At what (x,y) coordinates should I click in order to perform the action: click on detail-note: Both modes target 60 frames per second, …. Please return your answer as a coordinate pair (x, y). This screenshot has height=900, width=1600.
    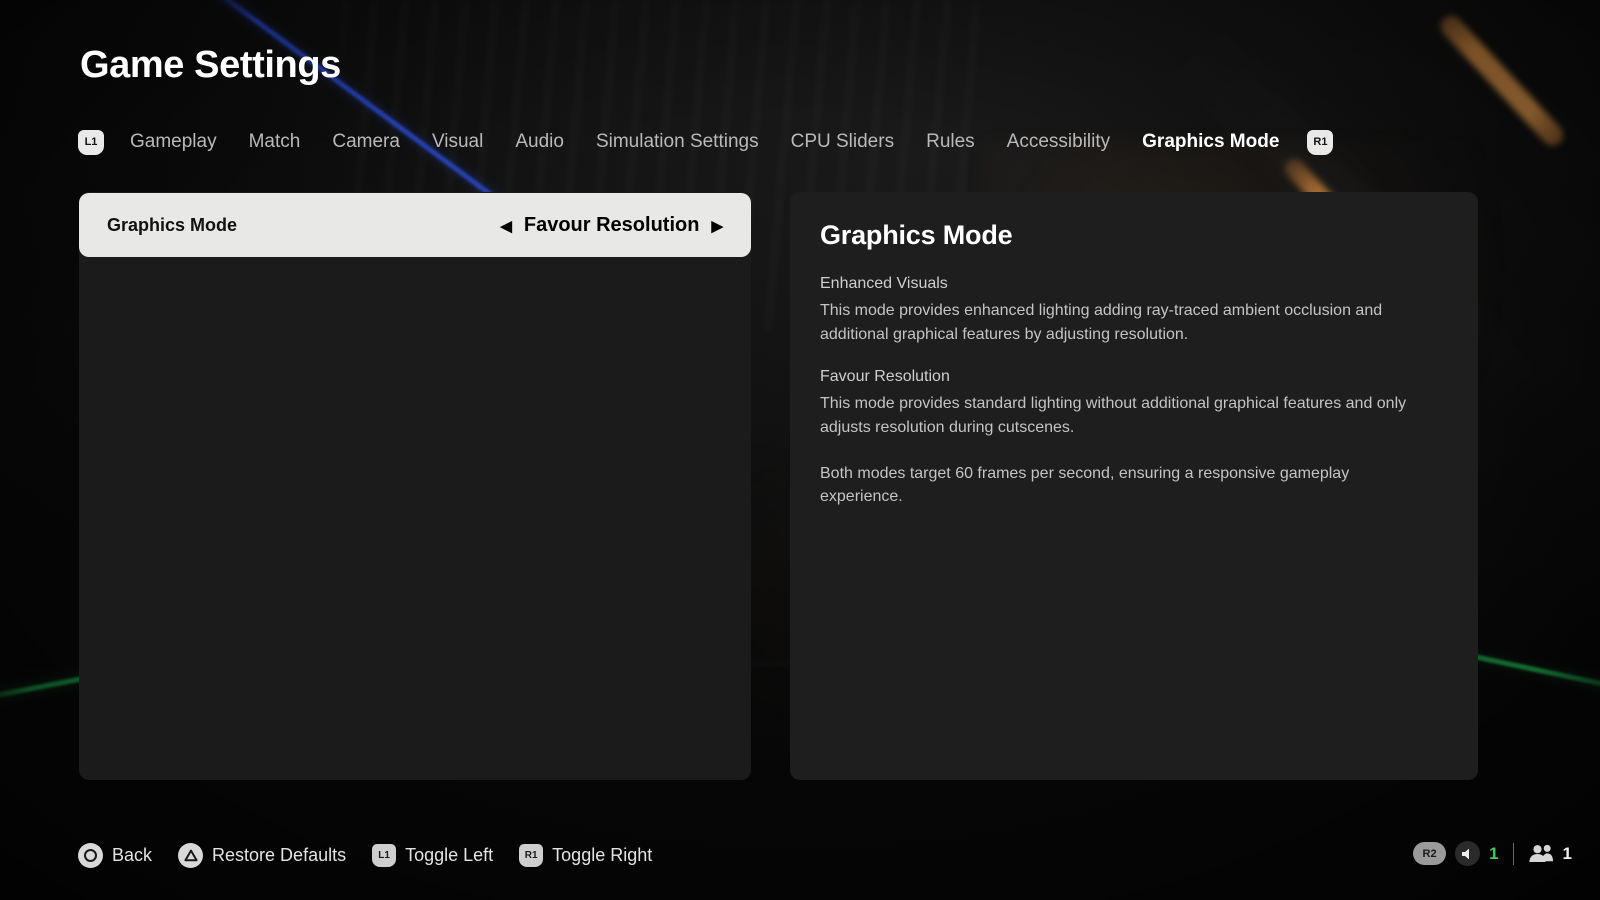
    Looking at the image, I should click on (1085, 485).